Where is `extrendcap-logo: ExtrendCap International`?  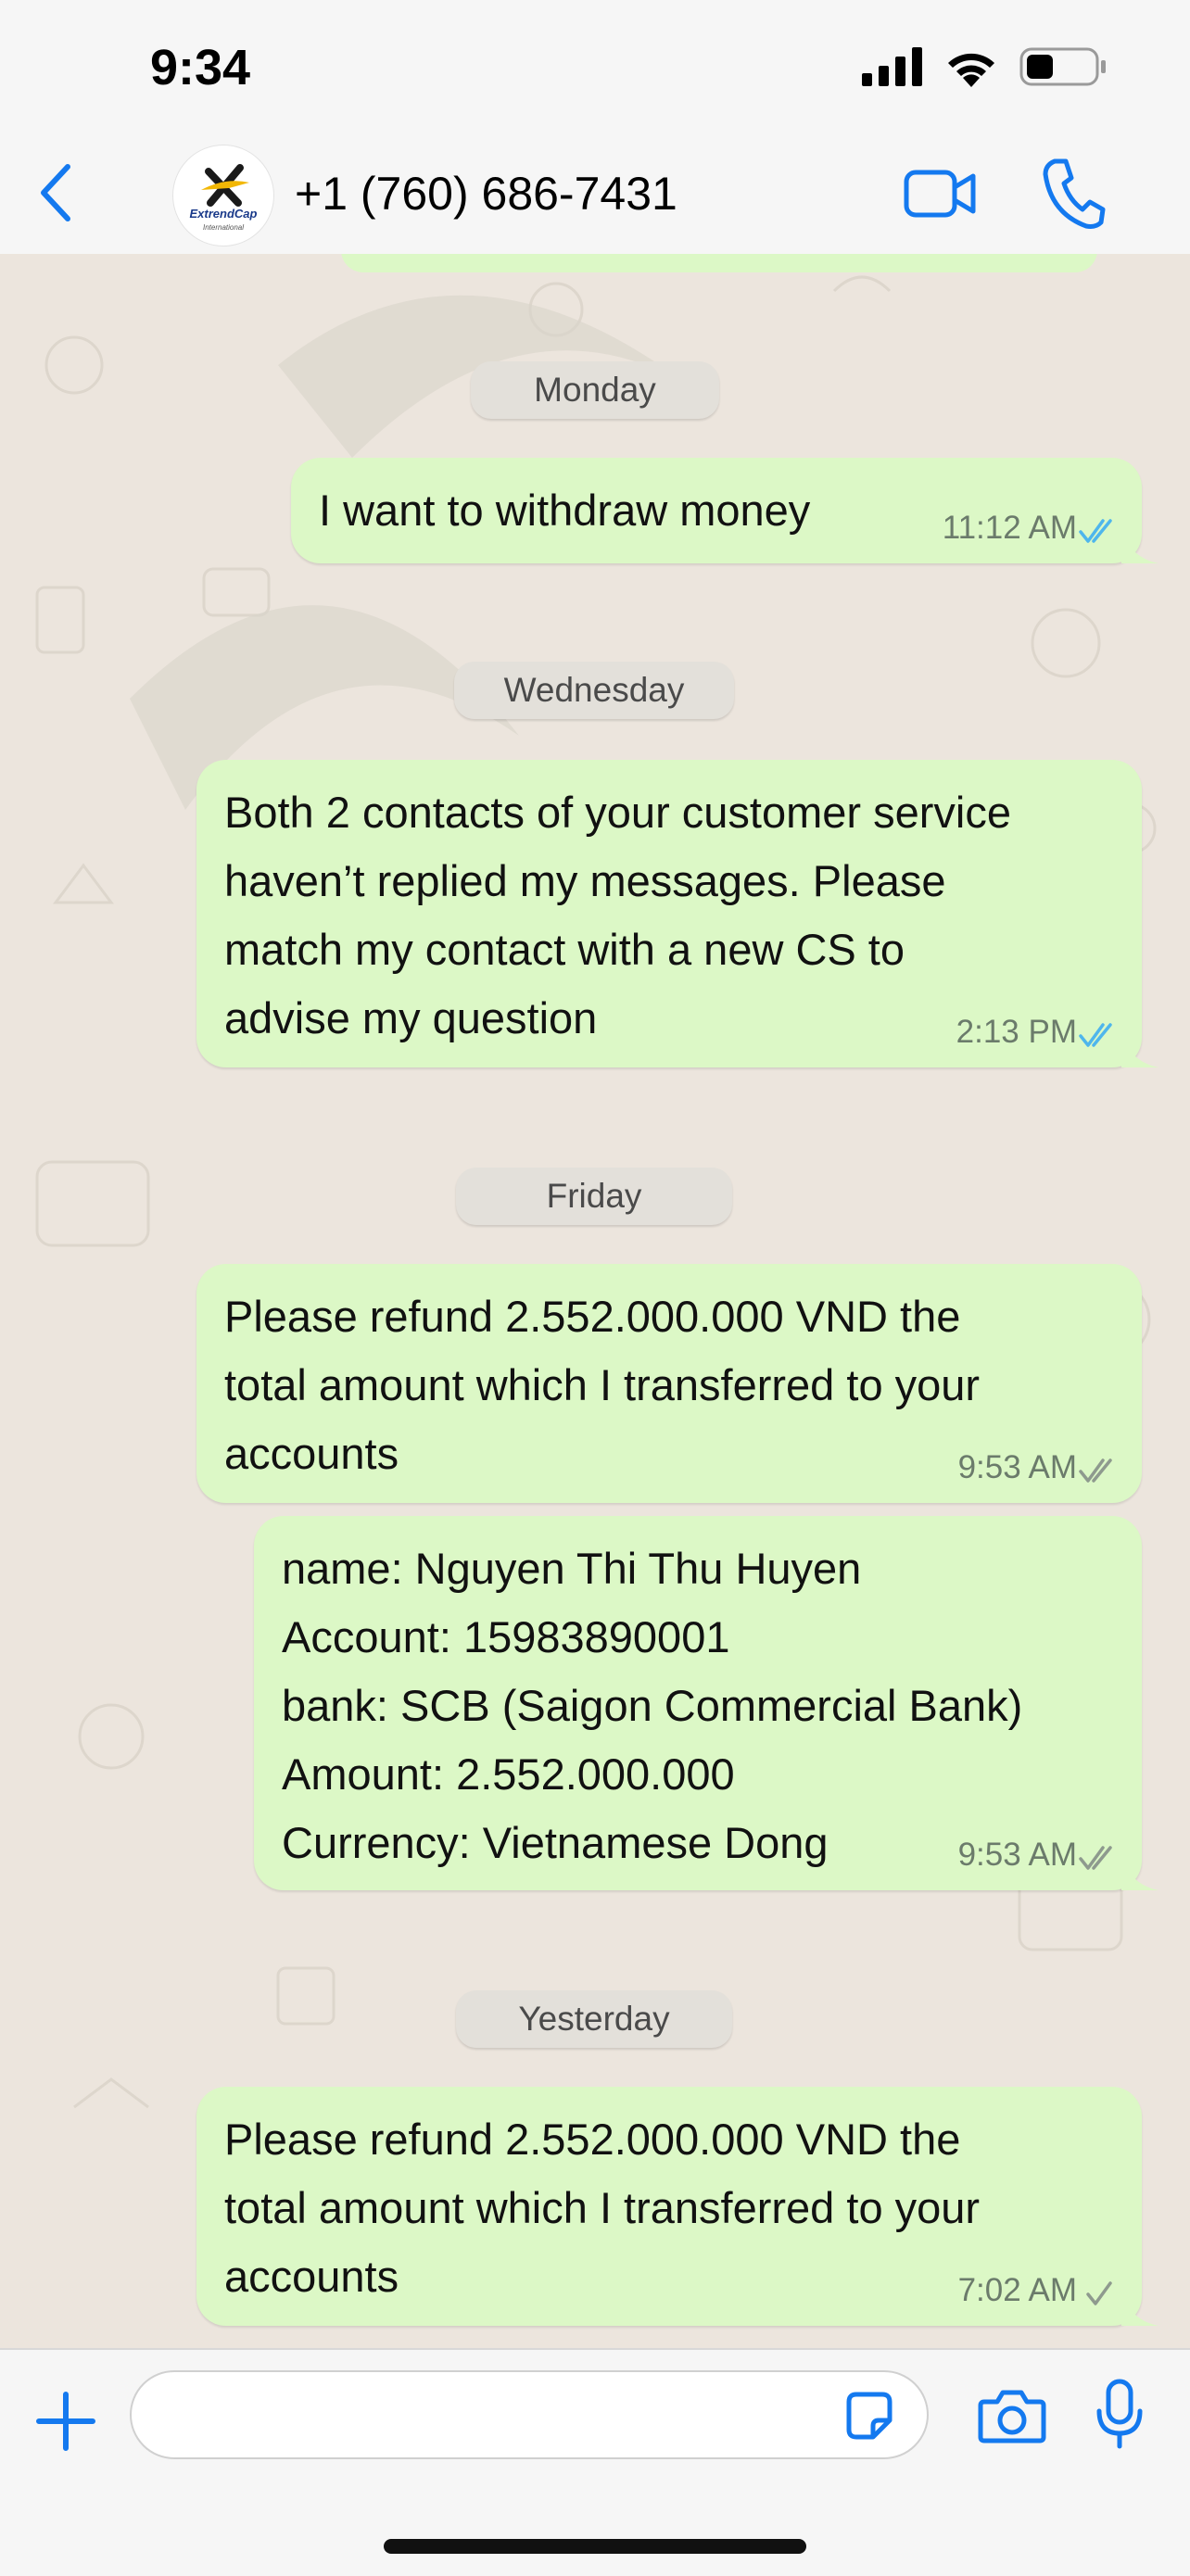 extrendcap-logo: ExtrendCap International is located at coordinates (224, 198).